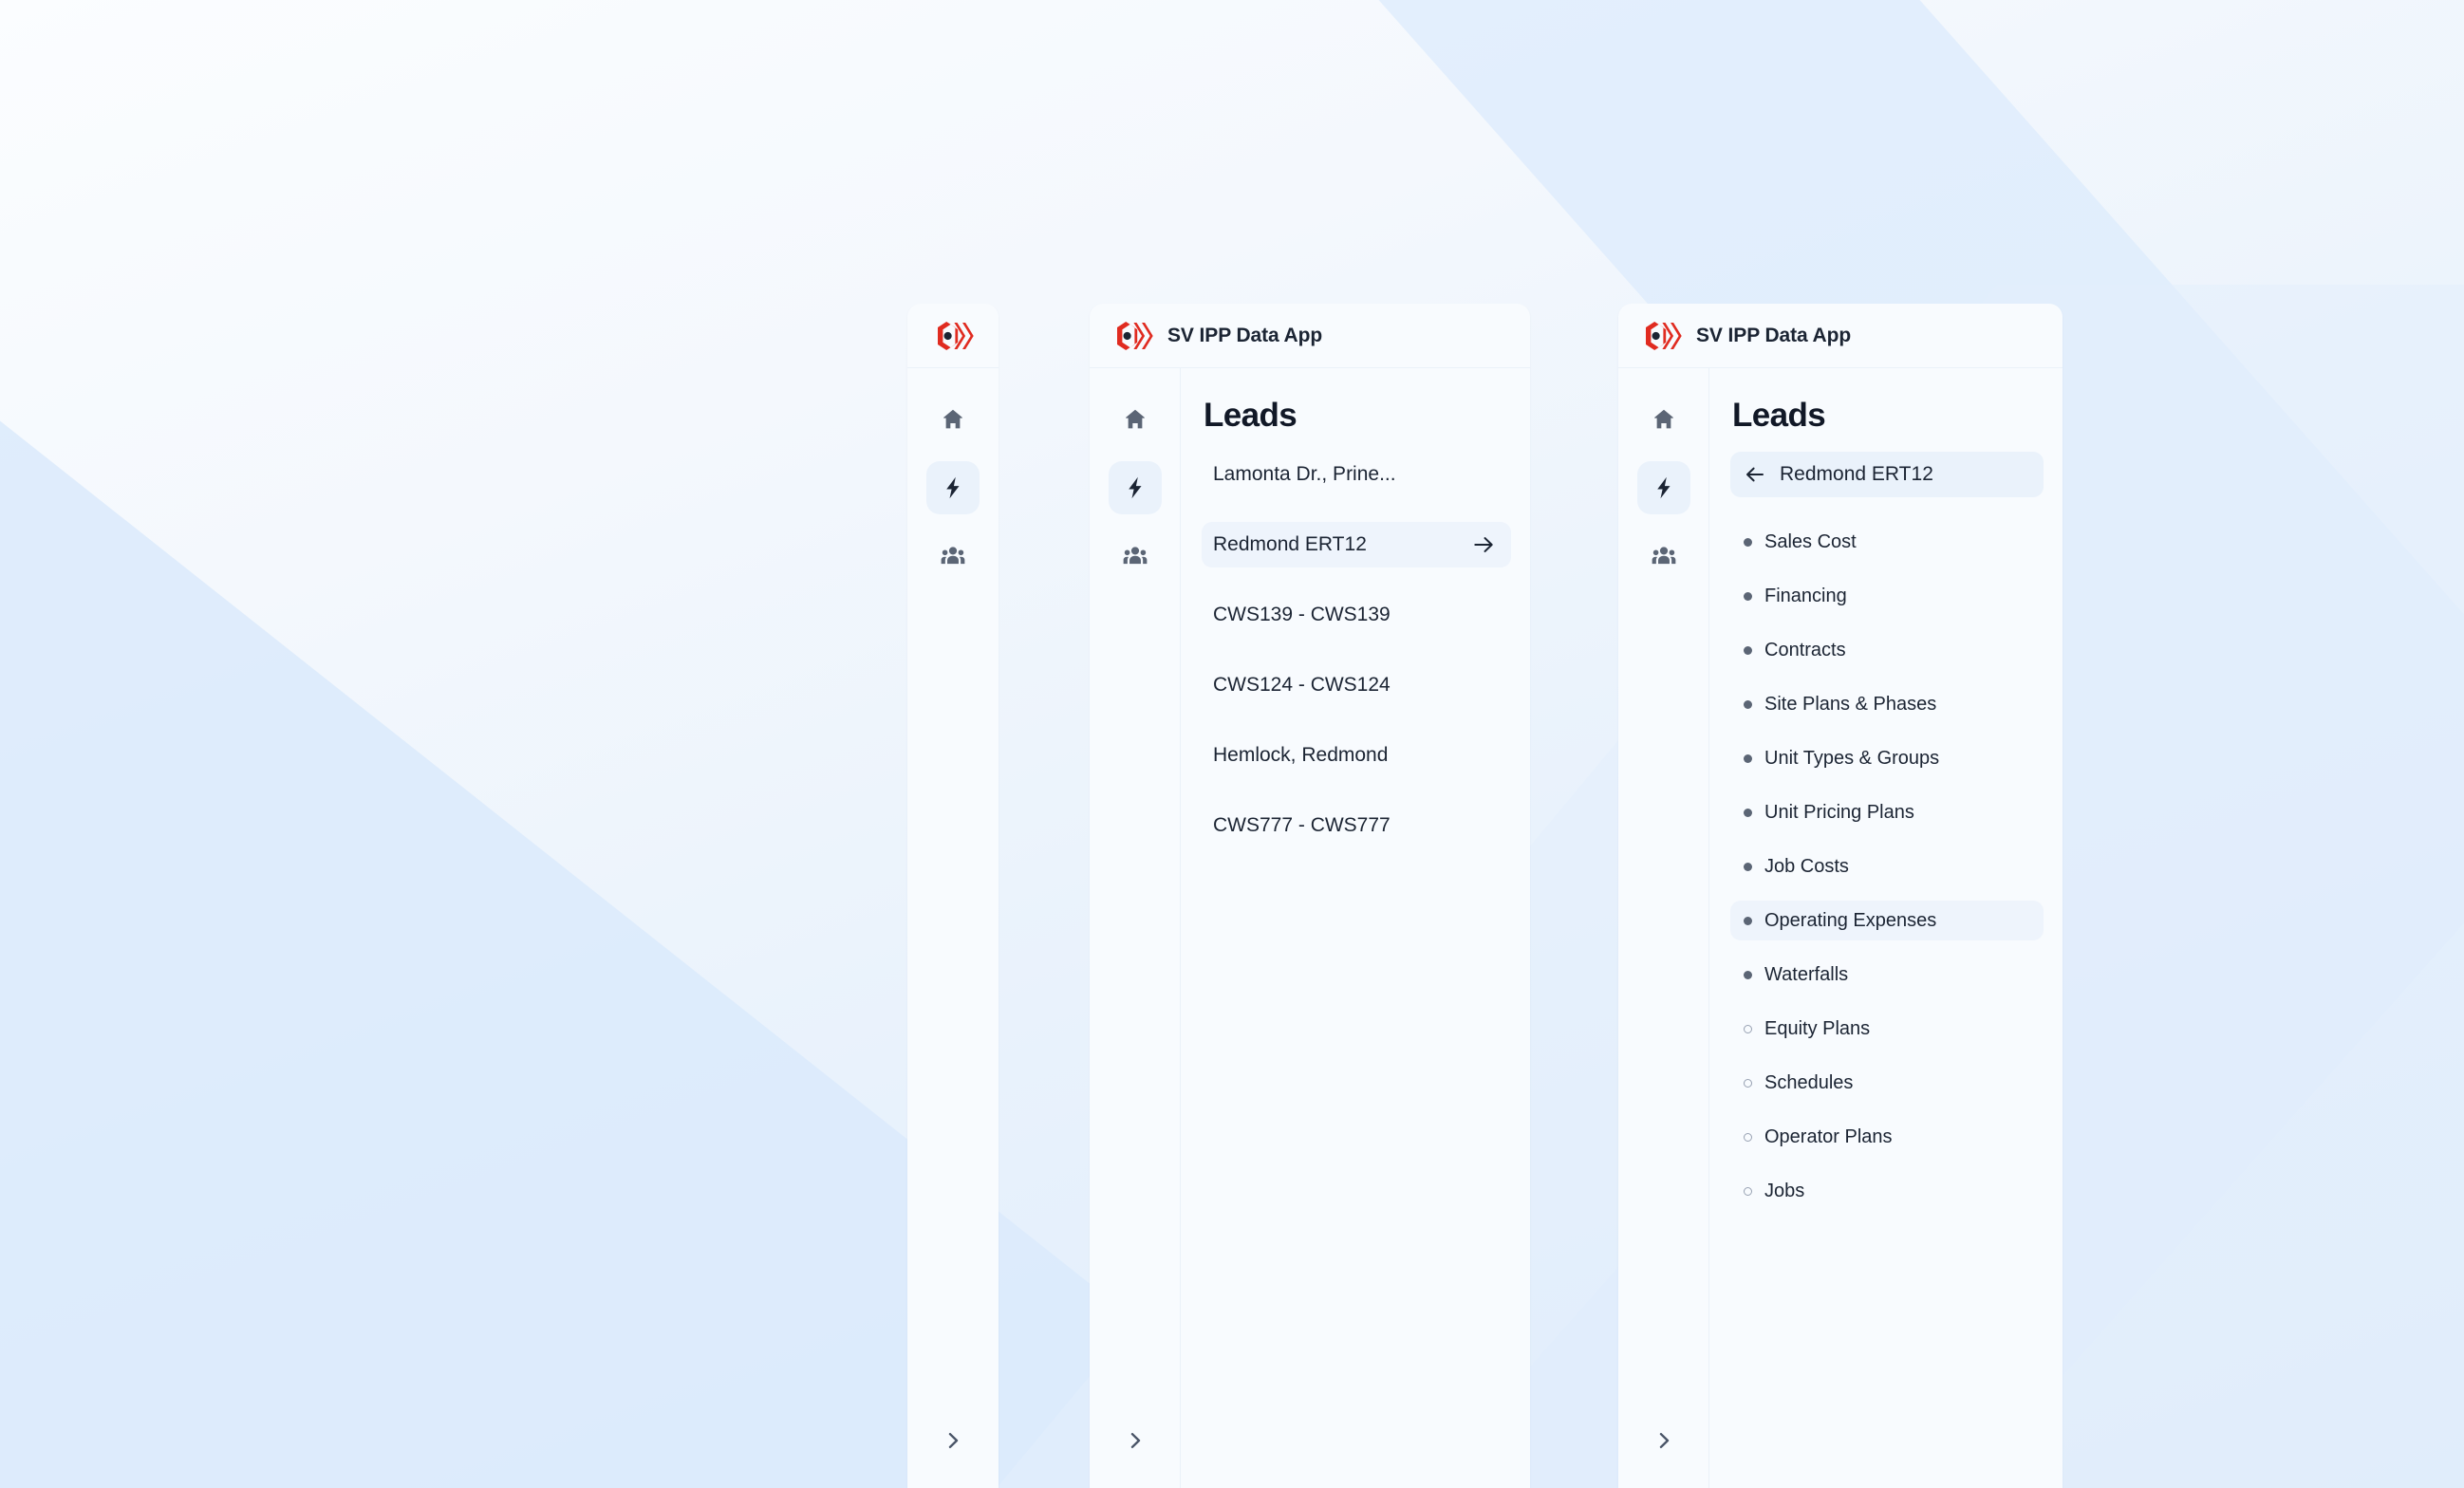 The height and width of the screenshot is (1488, 2464). Describe the element at coordinates (1887, 650) in the screenshot. I see `lead-section-item: Contracts` at that location.